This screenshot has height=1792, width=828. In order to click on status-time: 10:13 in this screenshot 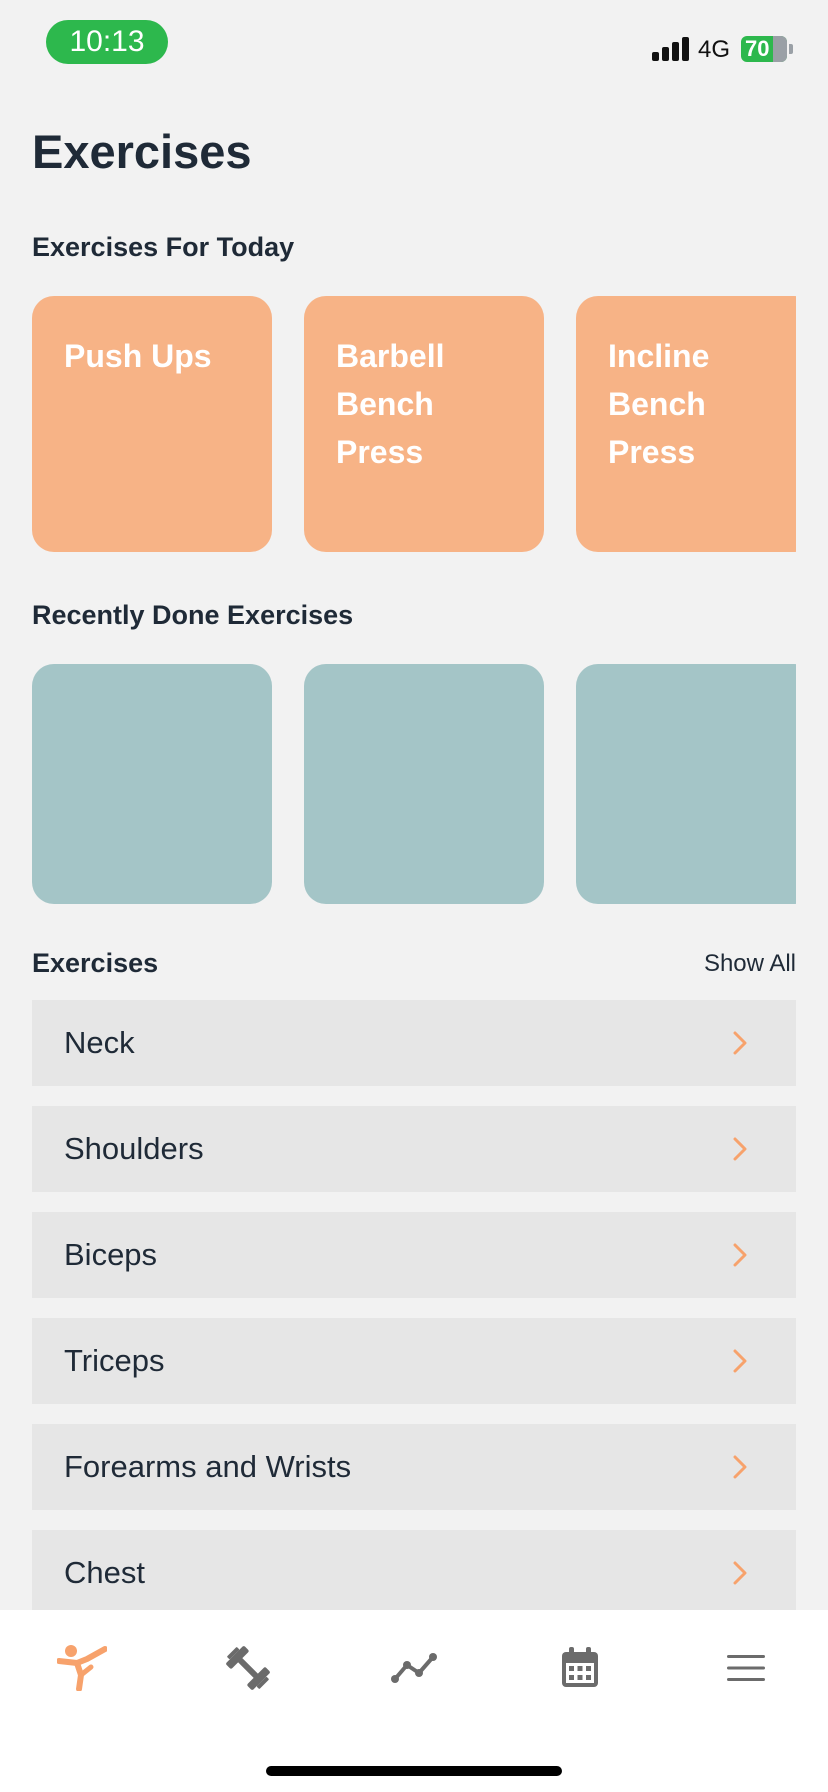, I will do `click(107, 42)`.